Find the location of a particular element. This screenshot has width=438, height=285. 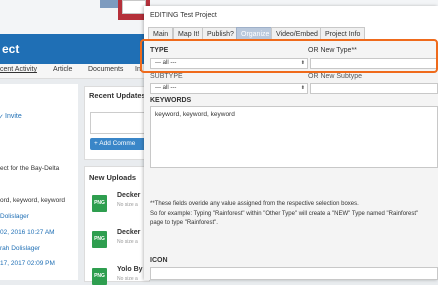

project-keywords: ord, keyword, keyword is located at coordinates (33, 200).